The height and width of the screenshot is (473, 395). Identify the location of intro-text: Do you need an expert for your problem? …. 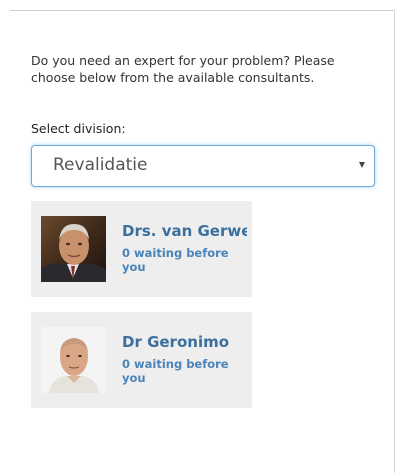
(183, 69).